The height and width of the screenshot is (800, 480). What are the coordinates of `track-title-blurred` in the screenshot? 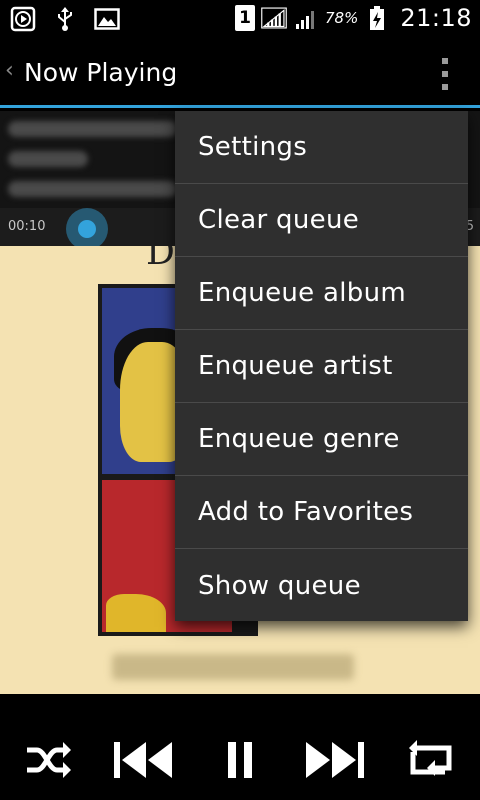 It's located at (93, 129).